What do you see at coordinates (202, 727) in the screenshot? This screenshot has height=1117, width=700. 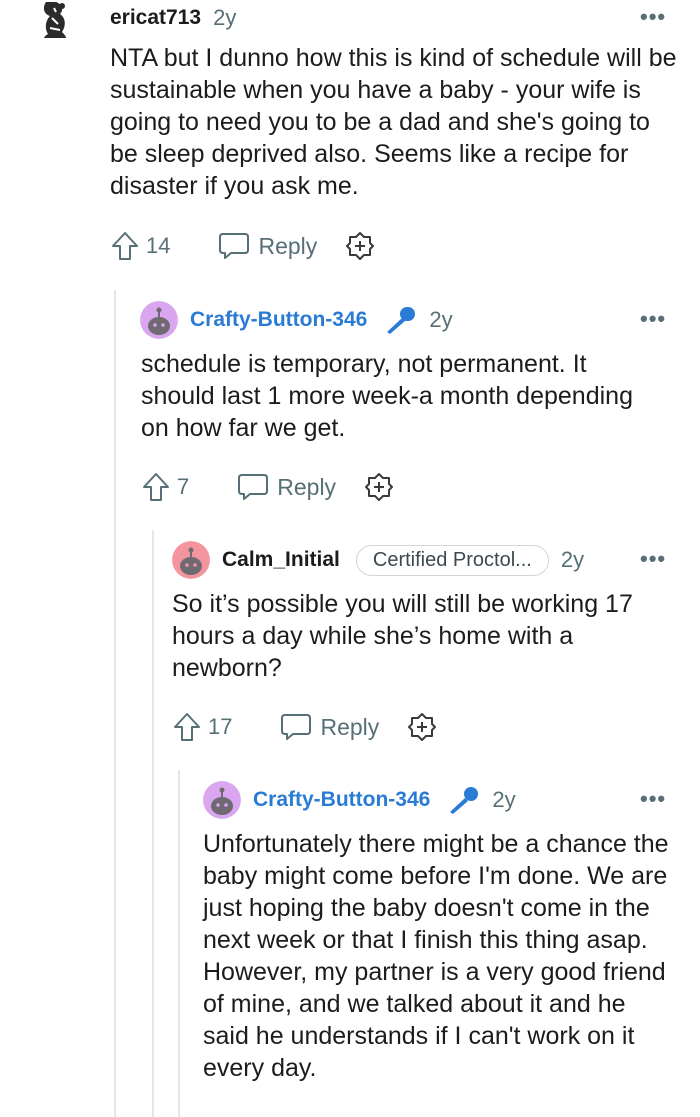 I see `upvote-button: 17` at bounding box center [202, 727].